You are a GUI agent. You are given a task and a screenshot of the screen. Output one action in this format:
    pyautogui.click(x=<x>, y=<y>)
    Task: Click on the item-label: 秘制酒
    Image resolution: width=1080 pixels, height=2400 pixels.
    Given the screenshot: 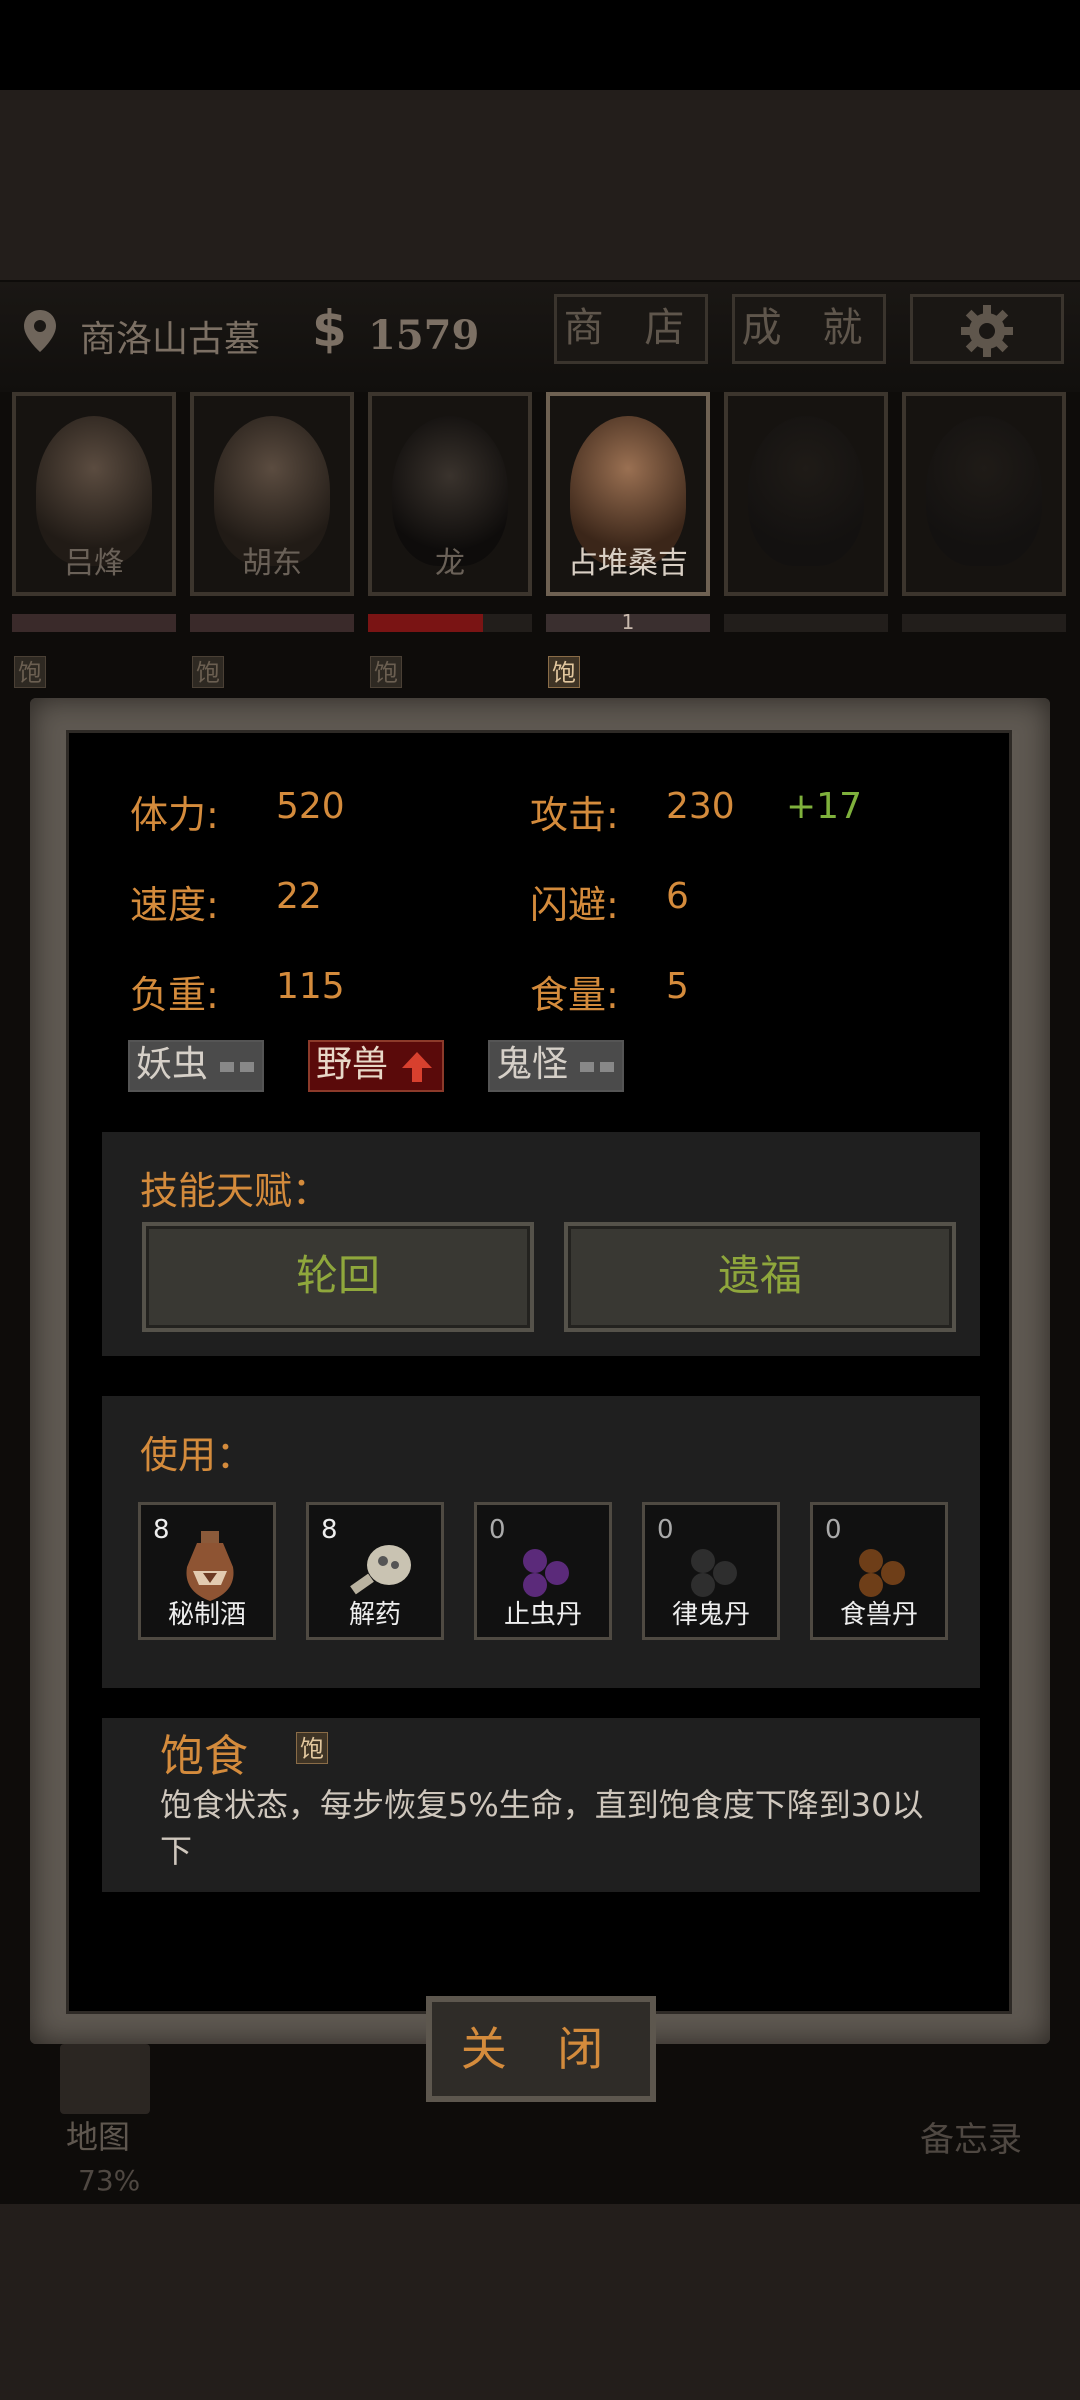 What is the action you would take?
    pyautogui.click(x=206, y=1615)
    